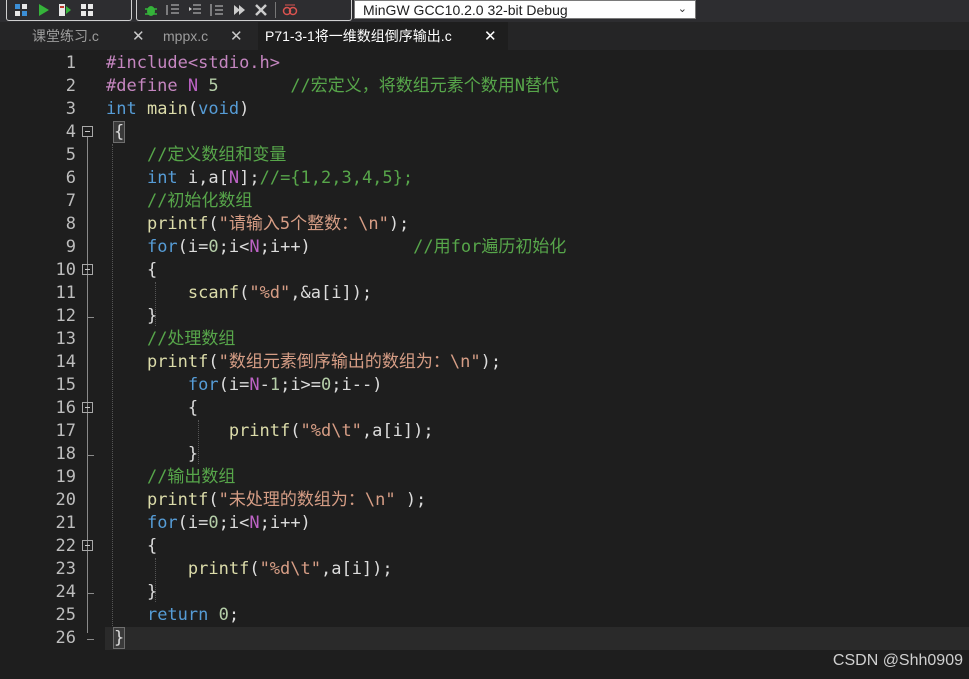 The width and height of the screenshot is (969, 679). Describe the element at coordinates (484, 477) in the screenshot. I see `code-line: 19 //输出数组` at that location.